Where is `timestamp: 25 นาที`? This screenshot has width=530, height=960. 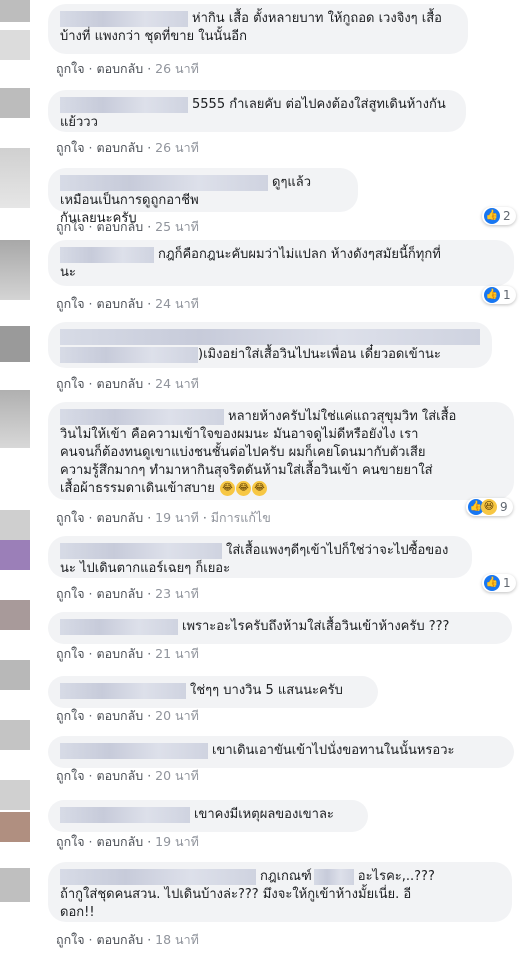
timestamp: 25 นาที is located at coordinates (177, 226).